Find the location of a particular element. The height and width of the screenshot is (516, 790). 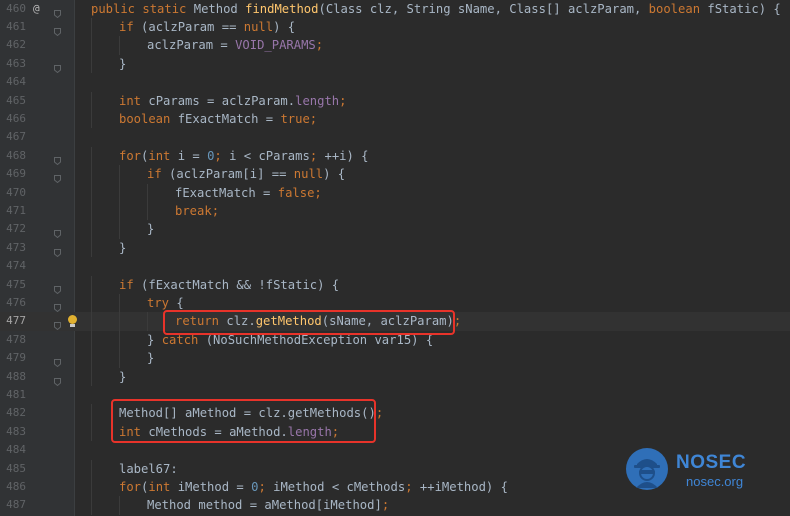

code-token: fStatic) { is located at coordinates (740, 8).